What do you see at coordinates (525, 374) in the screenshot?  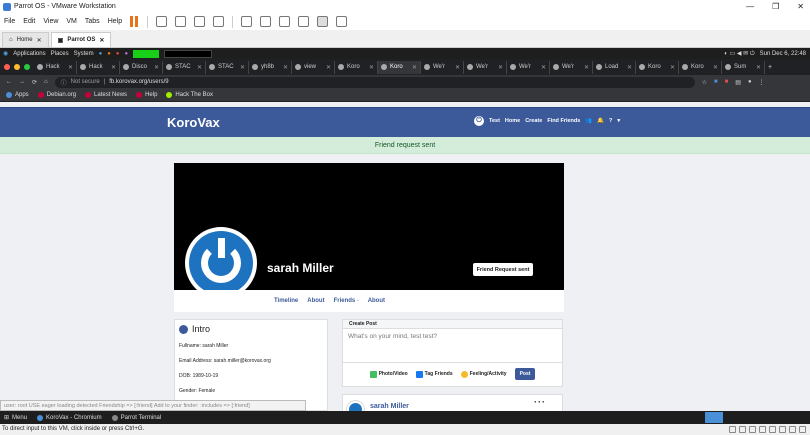 I see `post-button: Post` at bounding box center [525, 374].